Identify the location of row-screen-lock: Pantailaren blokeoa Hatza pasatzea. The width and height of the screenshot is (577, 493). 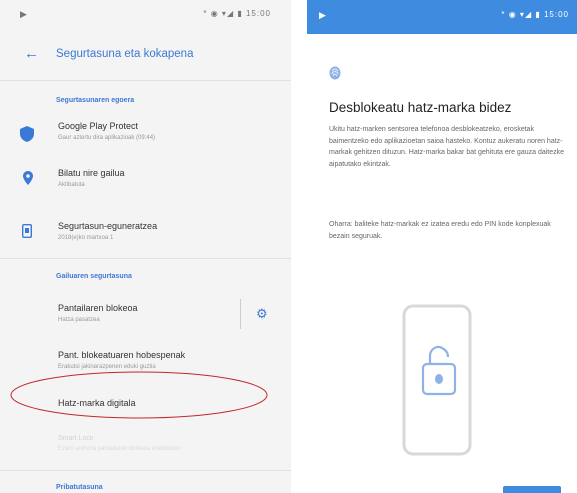
(145, 315).